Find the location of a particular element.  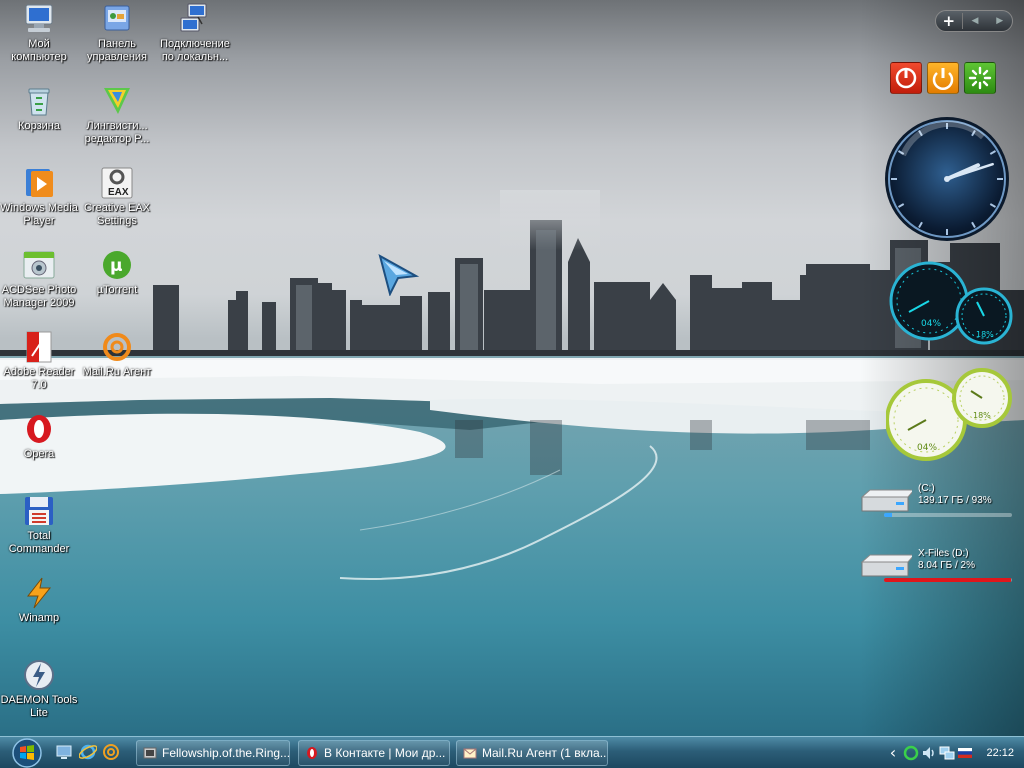

my-computer-icon is located at coordinates (39, 19).